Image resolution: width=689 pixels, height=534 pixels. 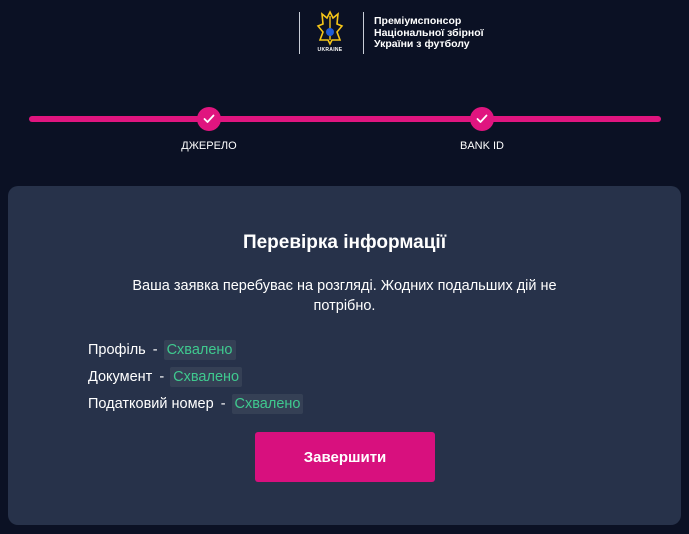 What do you see at coordinates (344, 132) in the screenshot?
I see `progress-stepper: ДЖЕРЕЛО BANK ID` at bounding box center [344, 132].